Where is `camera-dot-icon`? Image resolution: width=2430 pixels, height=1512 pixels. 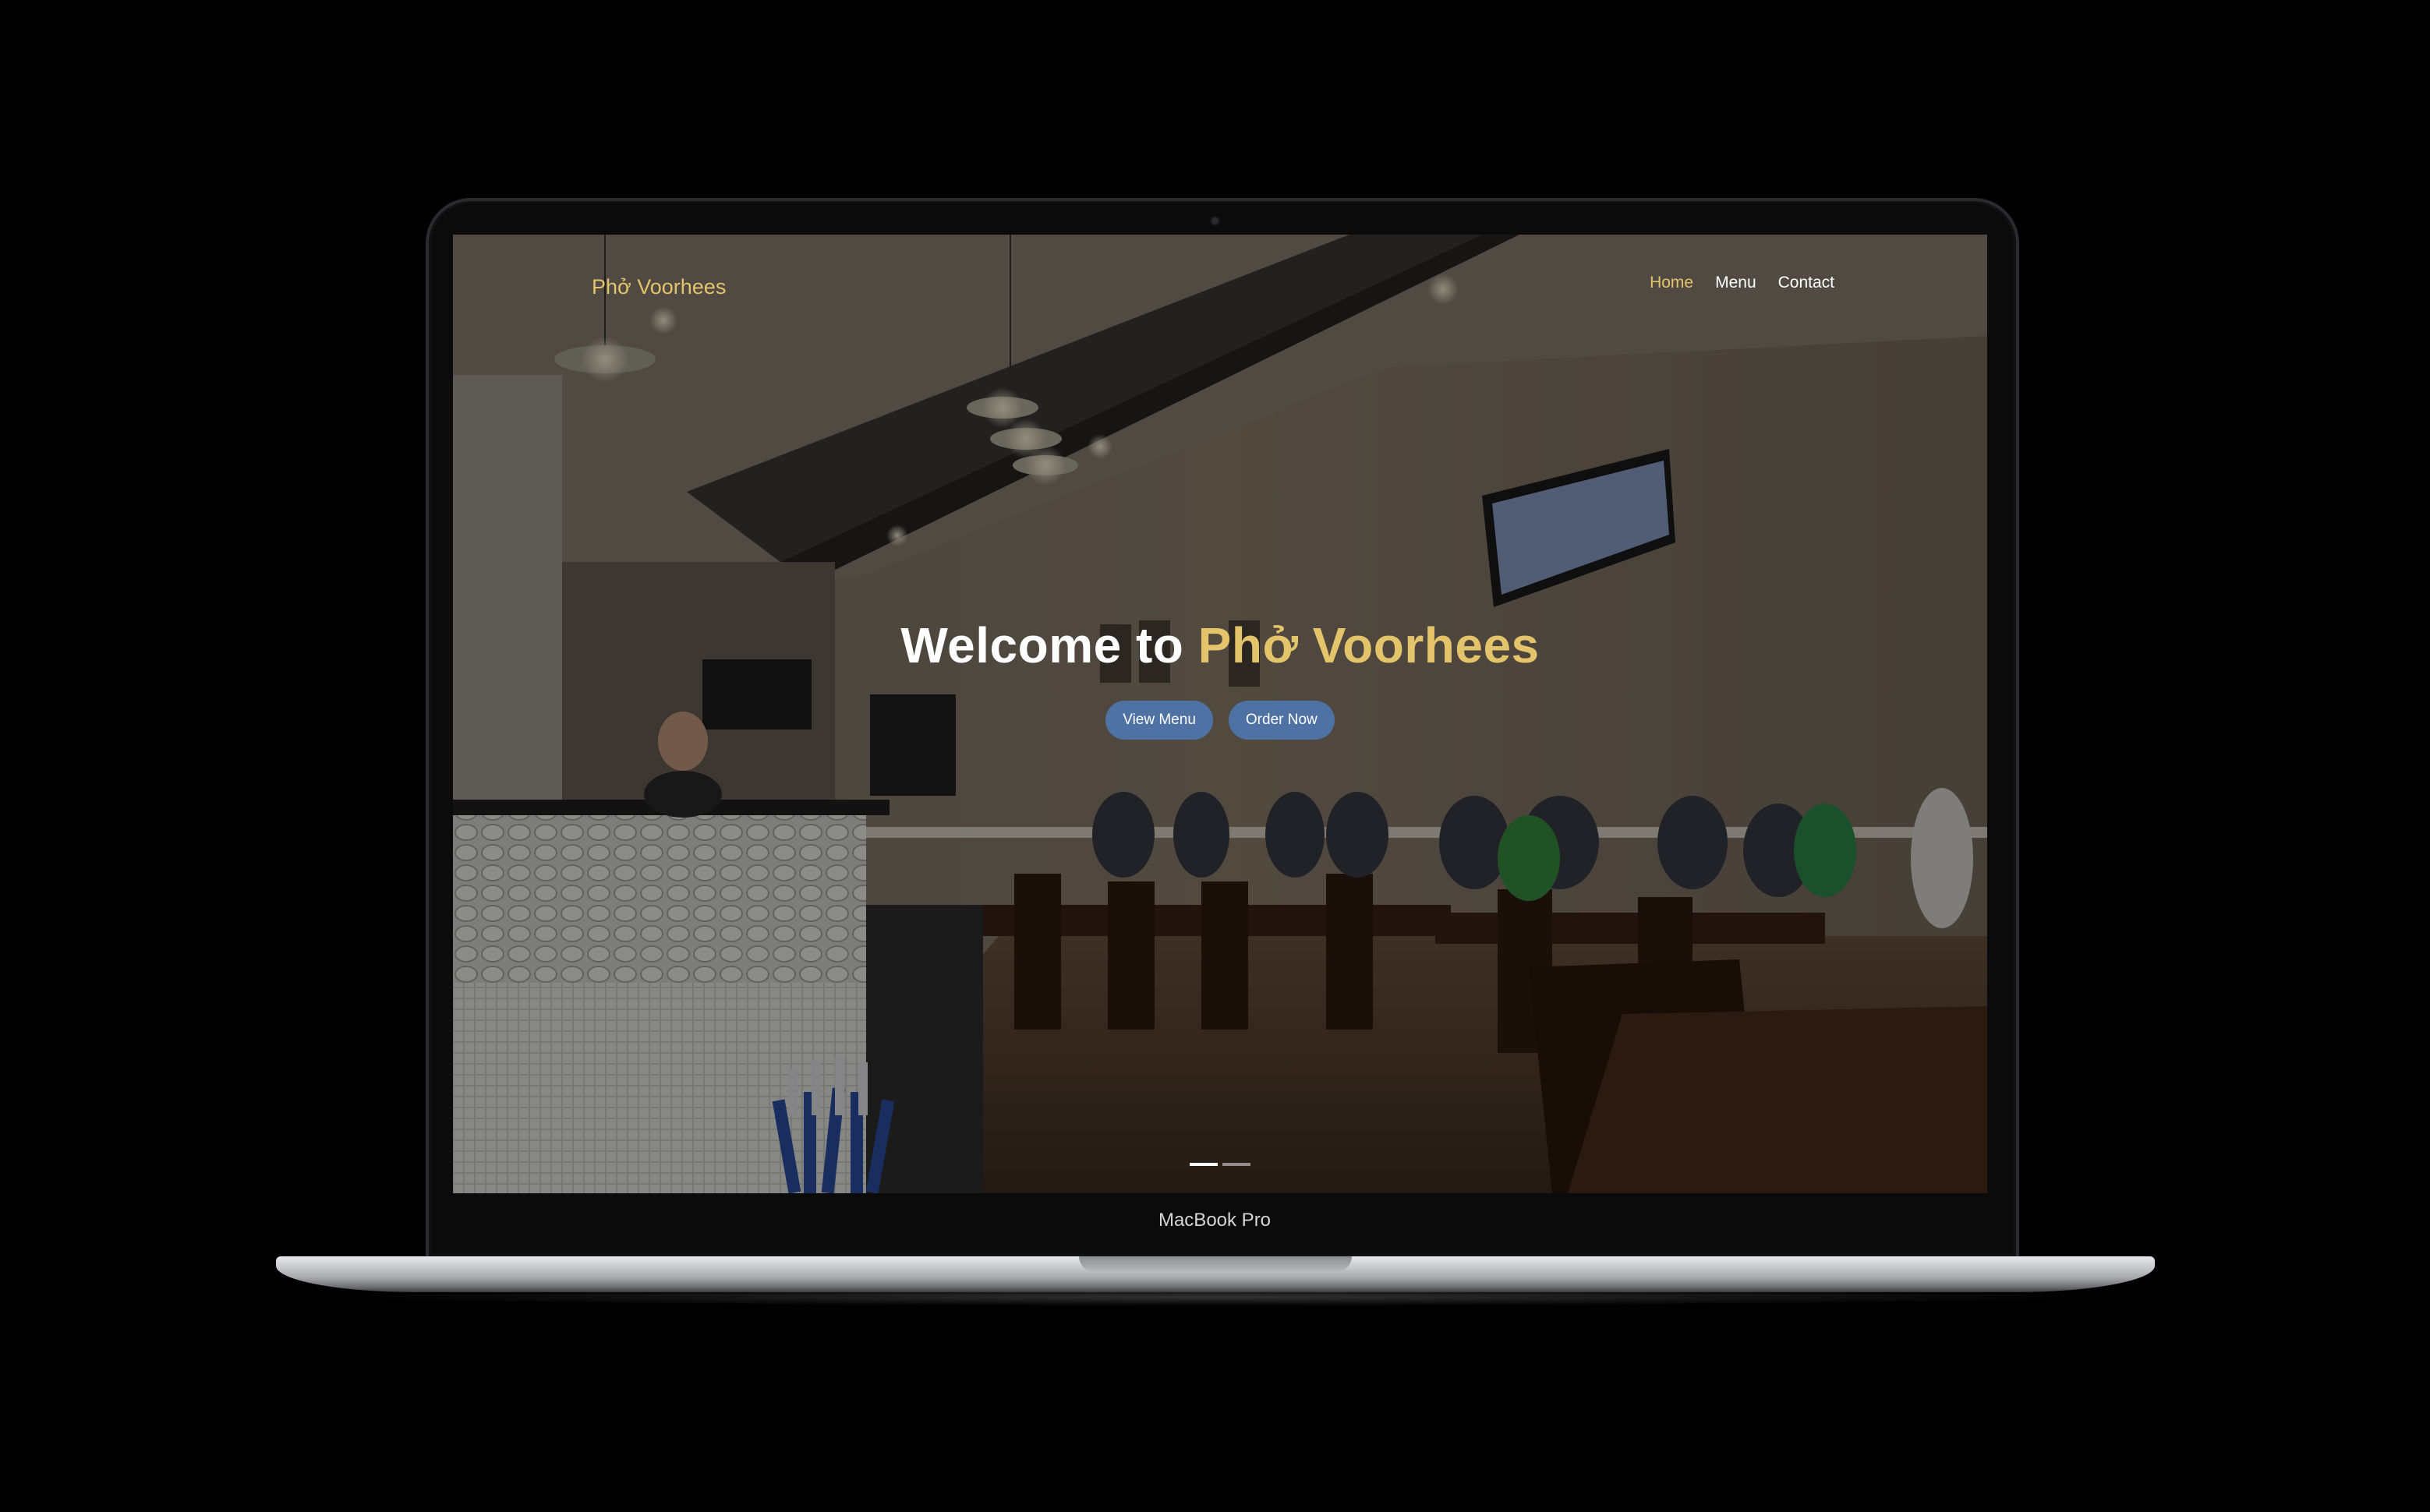
camera-dot-icon is located at coordinates (1215, 220).